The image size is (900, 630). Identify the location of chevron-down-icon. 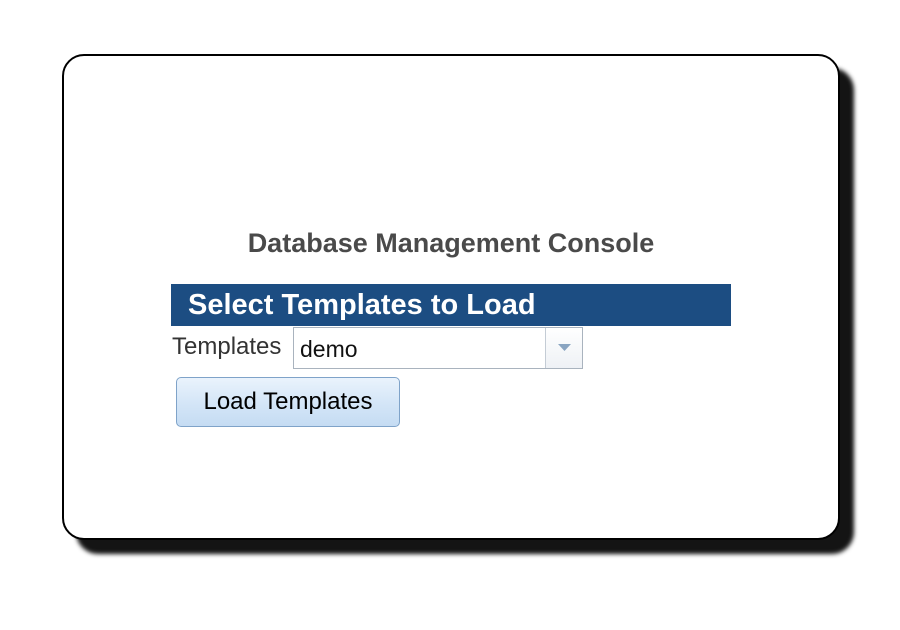
(564, 347).